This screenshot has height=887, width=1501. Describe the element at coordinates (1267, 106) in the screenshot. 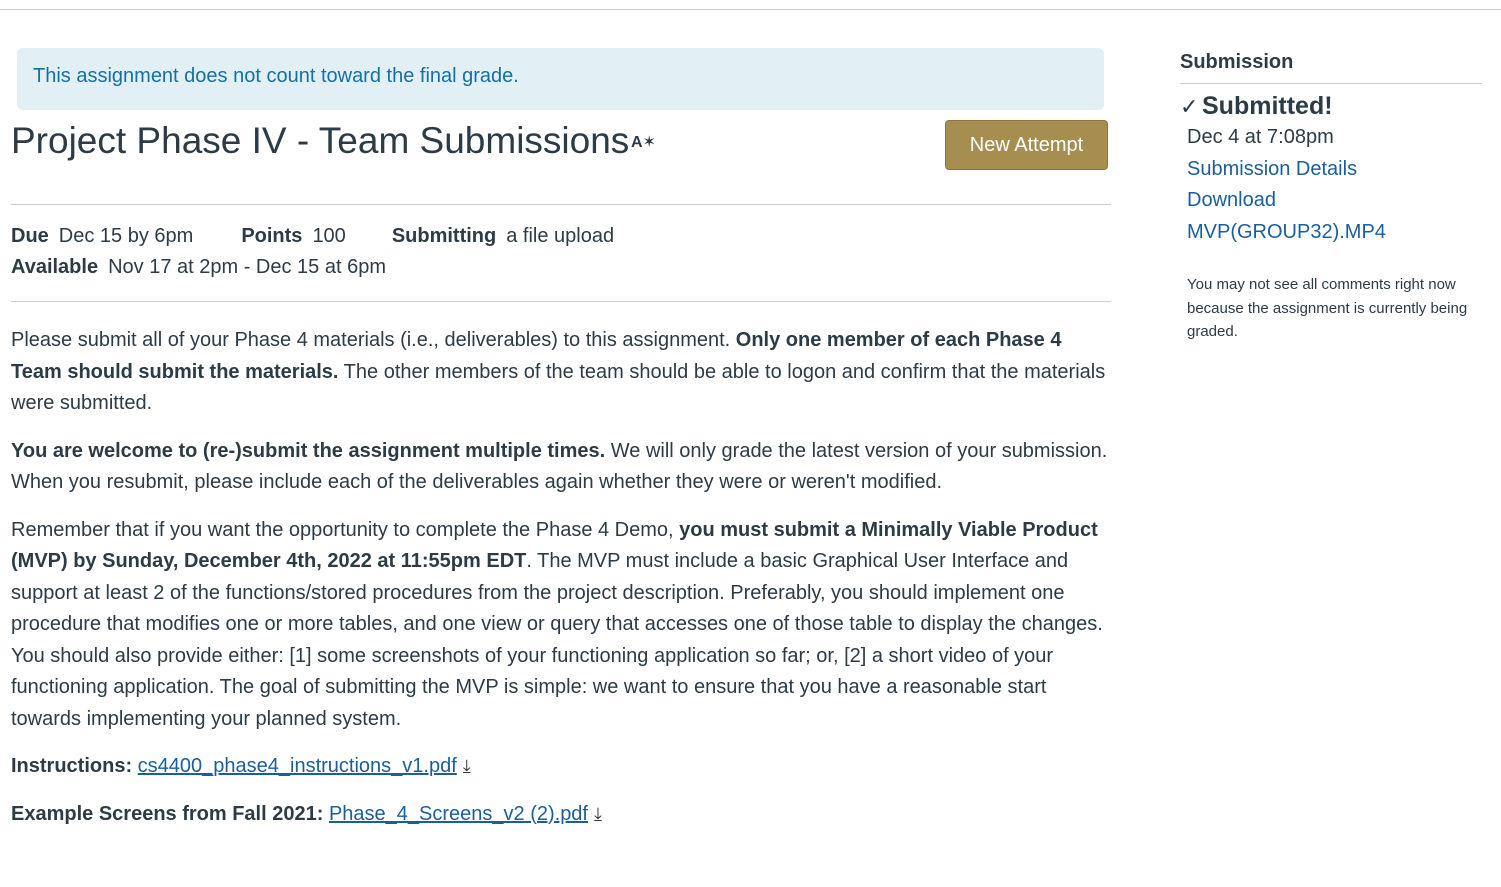

I see `submitted-label: Submitted!` at that location.